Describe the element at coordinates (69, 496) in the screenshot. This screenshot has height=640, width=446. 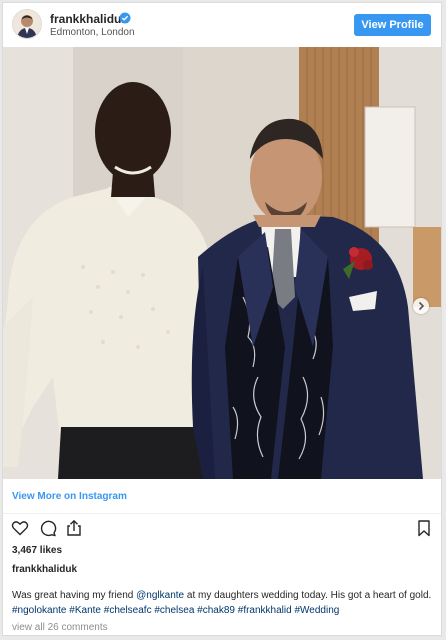
I see `view-more-link: View More on Instagram` at that location.